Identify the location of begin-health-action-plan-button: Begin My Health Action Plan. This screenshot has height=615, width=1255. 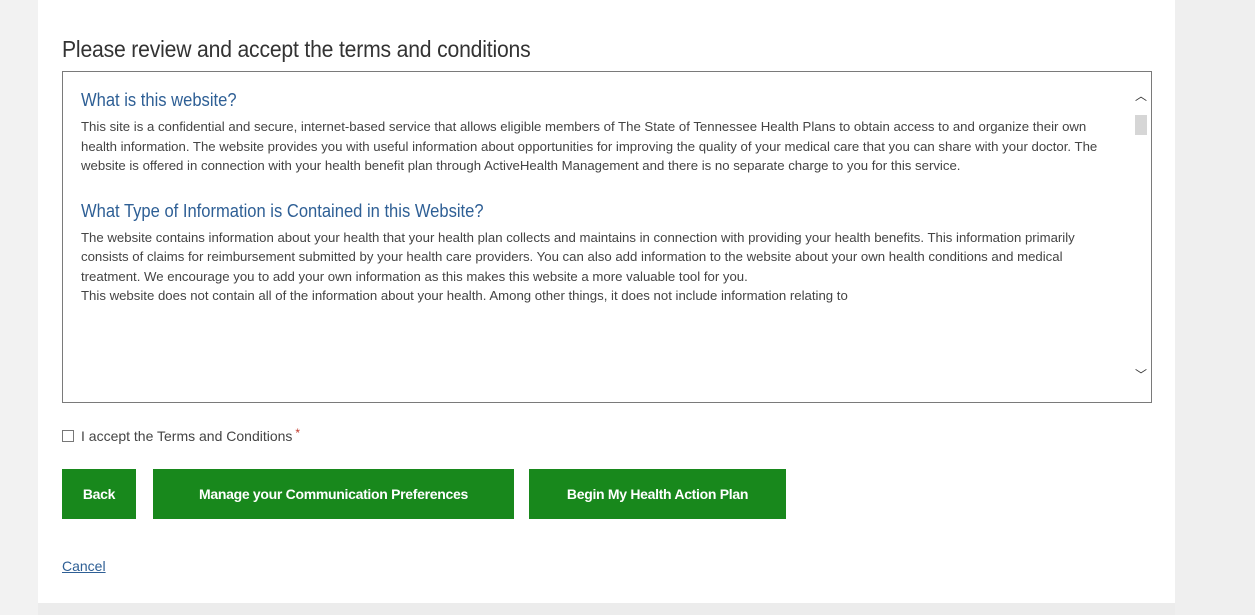
(657, 494).